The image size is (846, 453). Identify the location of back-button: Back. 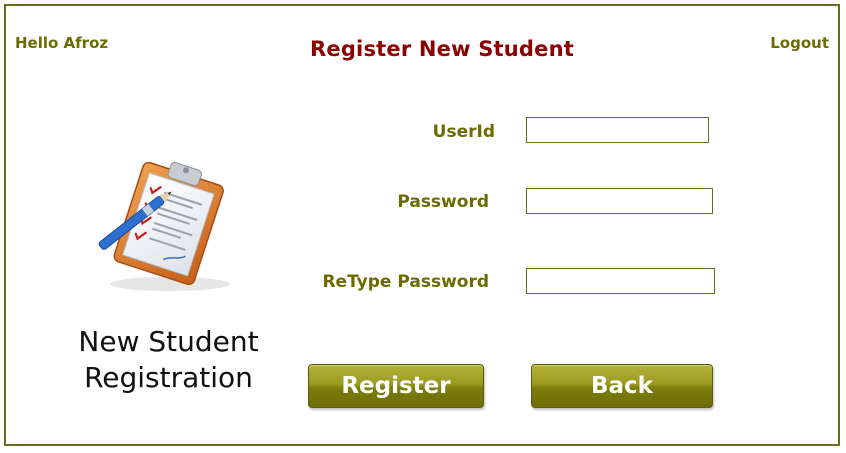
(622, 386).